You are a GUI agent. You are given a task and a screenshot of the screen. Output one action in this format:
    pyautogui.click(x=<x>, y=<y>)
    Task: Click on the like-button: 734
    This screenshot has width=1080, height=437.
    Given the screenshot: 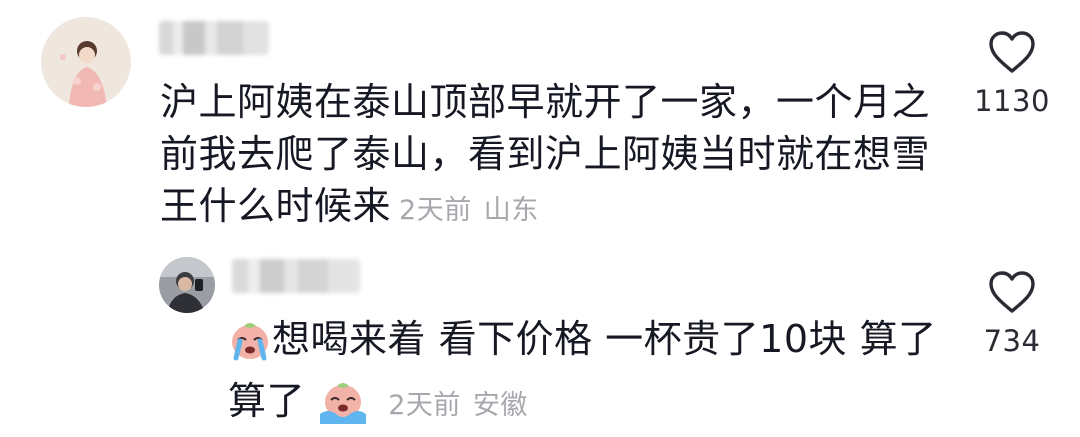 What is the action you would take?
    pyautogui.click(x=1012, y=314)
    